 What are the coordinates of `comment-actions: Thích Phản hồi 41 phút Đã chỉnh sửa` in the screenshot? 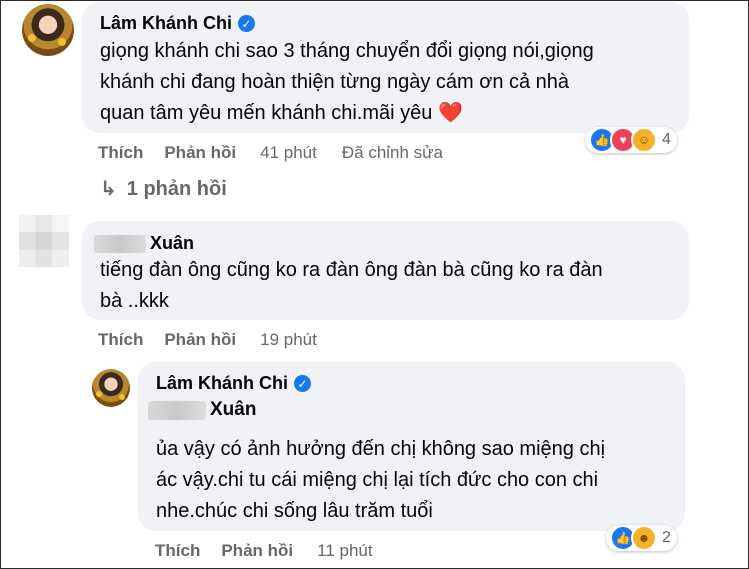 It's located at (270, 153).